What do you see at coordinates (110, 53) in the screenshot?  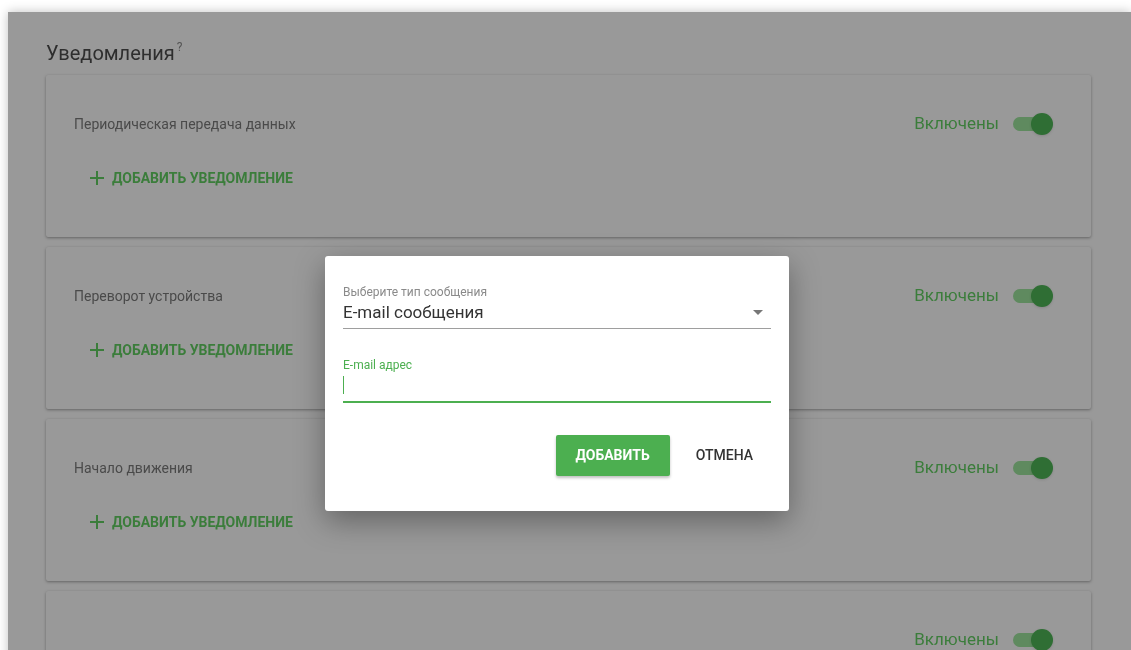 I see `page-title: Уведомления` at bounding box center [110, 53].